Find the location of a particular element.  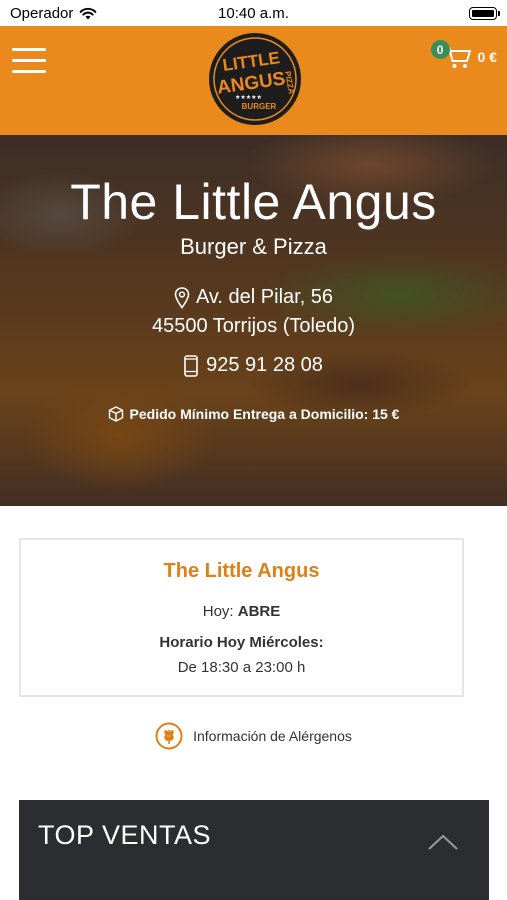

restaurant-name: The Little Angus is located at coordinates (253, 202).